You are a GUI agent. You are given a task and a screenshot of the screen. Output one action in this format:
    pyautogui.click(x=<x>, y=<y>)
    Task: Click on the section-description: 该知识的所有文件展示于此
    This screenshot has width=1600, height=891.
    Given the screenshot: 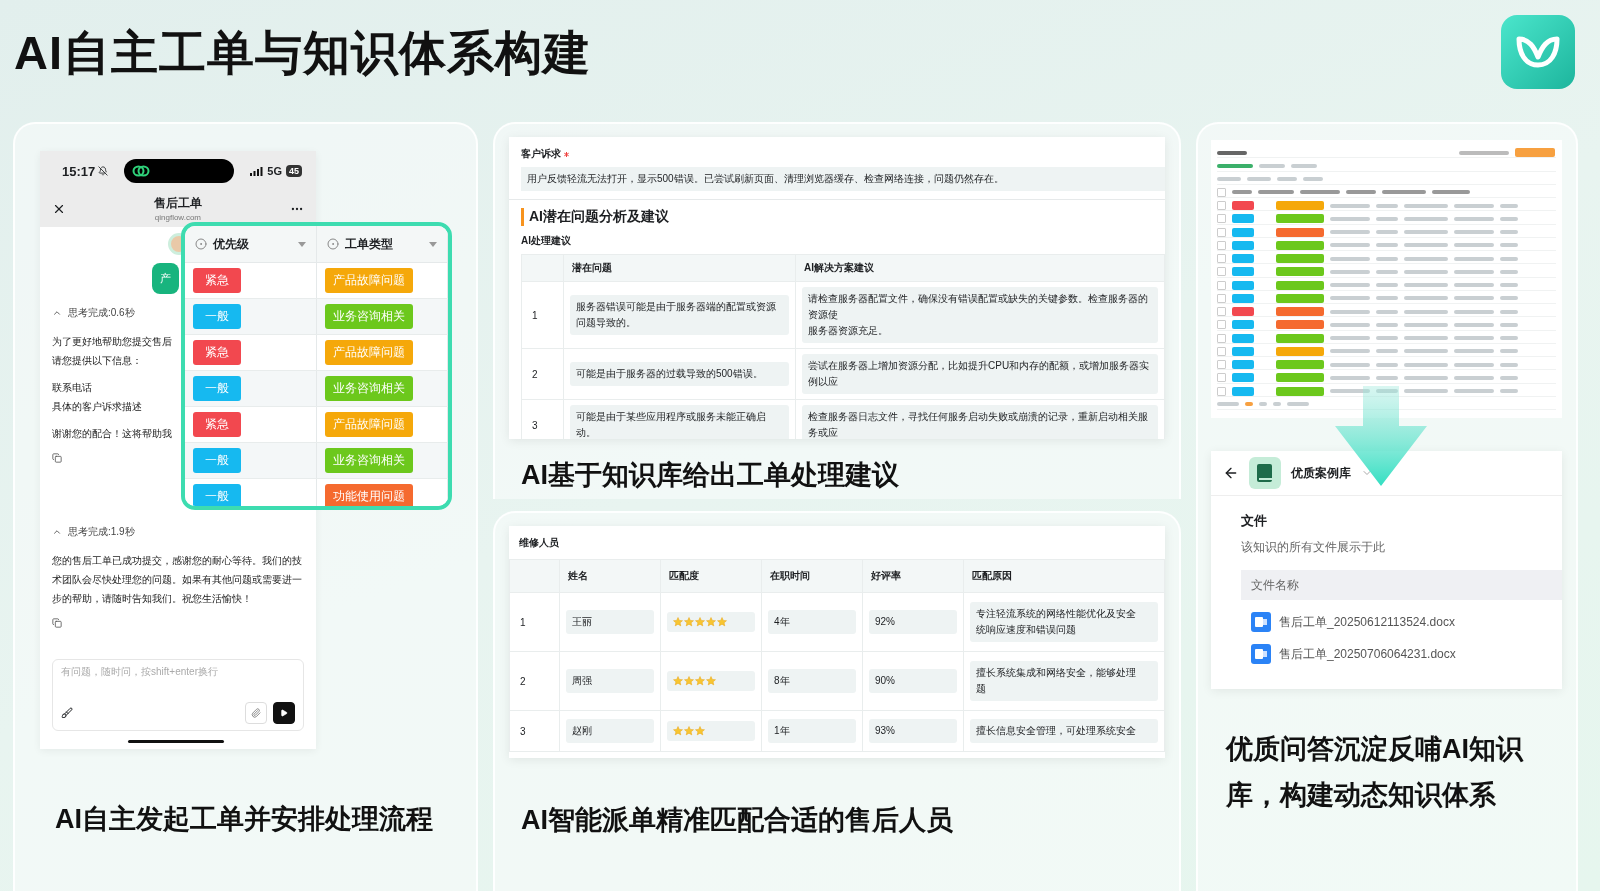 What is the action you would take?
    pyautogui.click(x=1313, y=547)
    